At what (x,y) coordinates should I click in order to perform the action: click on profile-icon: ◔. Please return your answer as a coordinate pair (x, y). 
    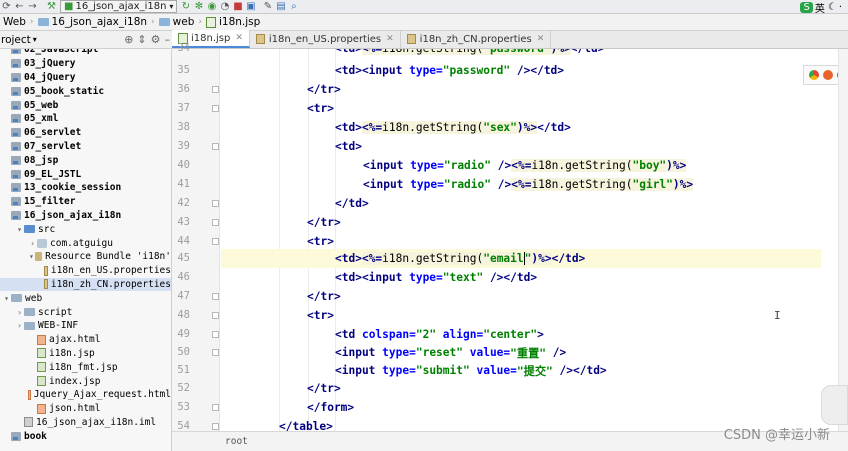
    Looking at the image, I should click on (224, 6).